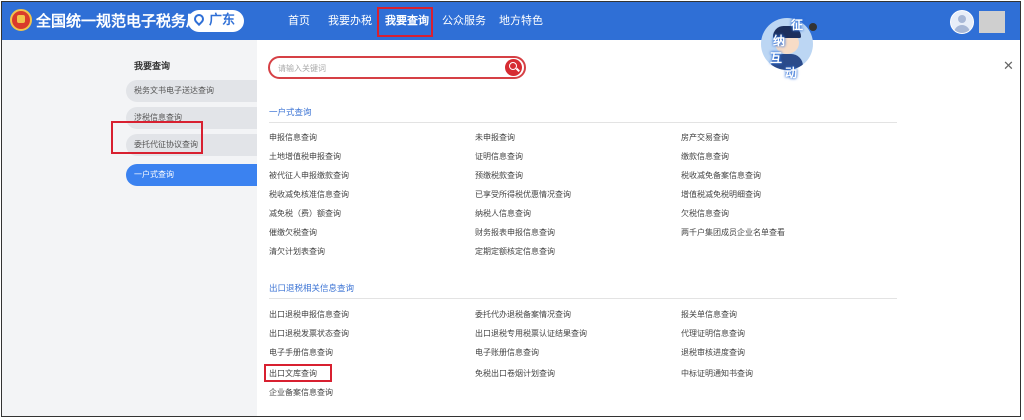 The width and height of the screenshot is (1024, 420). What do you see at coordinates (199, 19) in the screenshot?
I see `location-pin-icon` at bounding box center [199, 19].